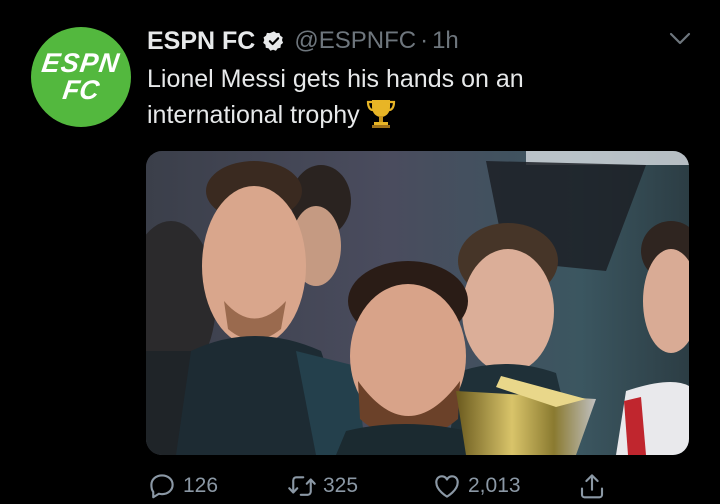  What do you see at coordinates (355, 41) in the screenshot?
I see `author-handle: @ESPNFC` at bounding box center [355, 41].